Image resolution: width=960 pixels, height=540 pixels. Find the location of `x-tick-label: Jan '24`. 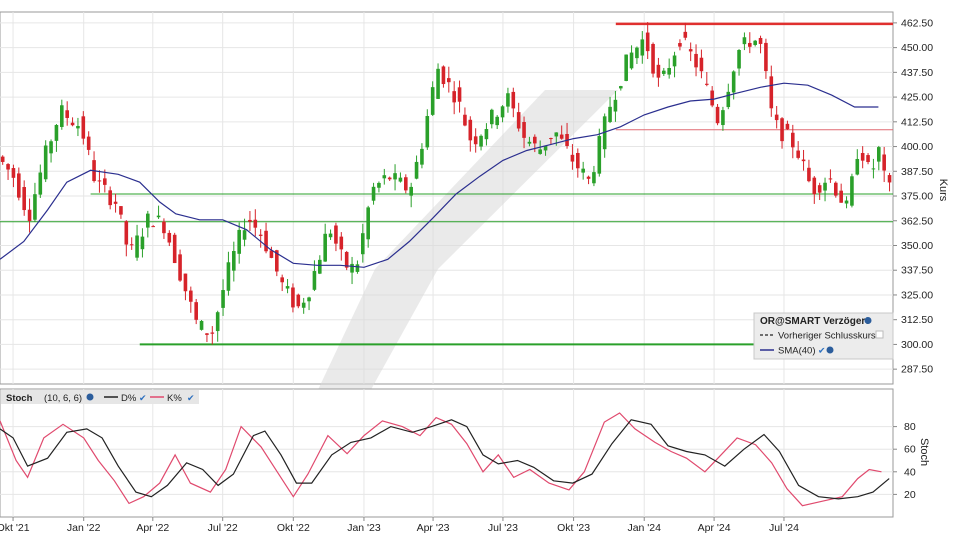

x-tick-label: Jan '24 is located at coordinates (644, 528).